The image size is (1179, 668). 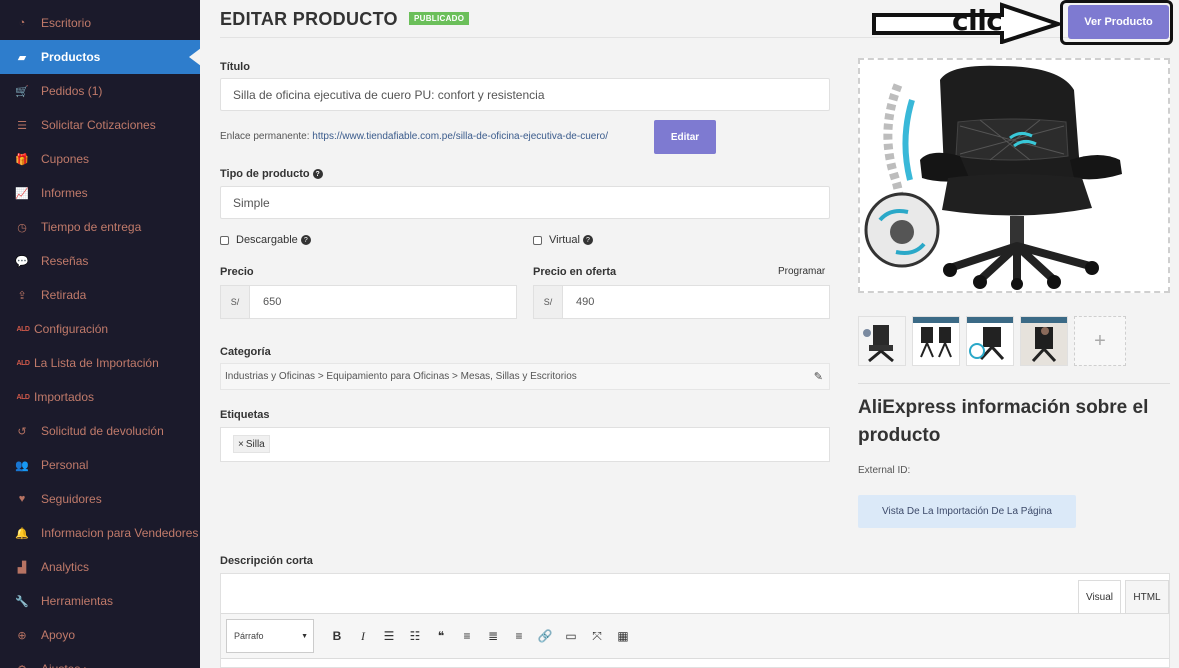 I want to click on add-image-button: +, so click(x=1100, y=341).